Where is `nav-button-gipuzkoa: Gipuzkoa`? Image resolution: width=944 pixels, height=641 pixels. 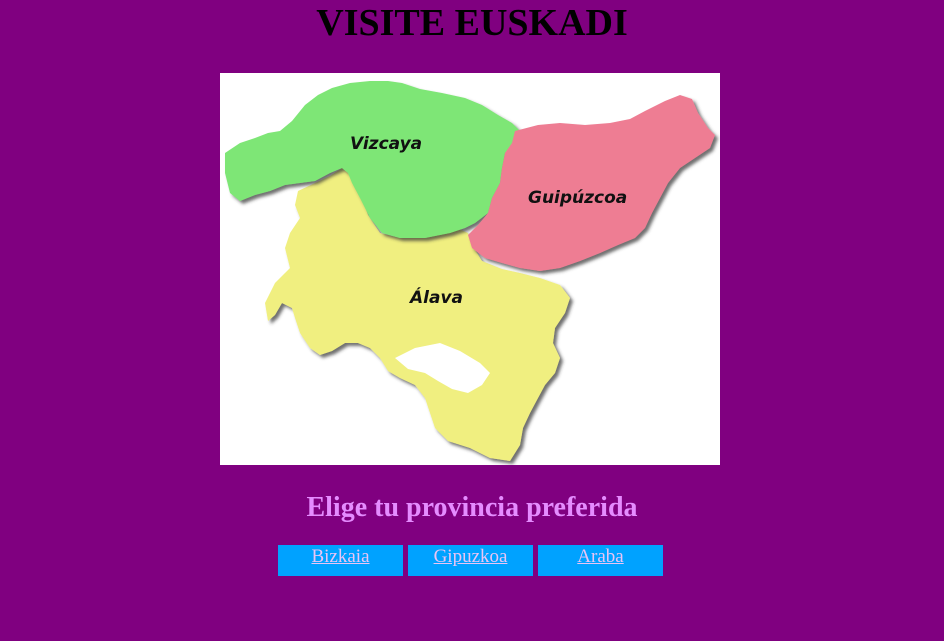
nav-button-gipuzkoa: Gipuzkoa is located at coordinates (470, 560).